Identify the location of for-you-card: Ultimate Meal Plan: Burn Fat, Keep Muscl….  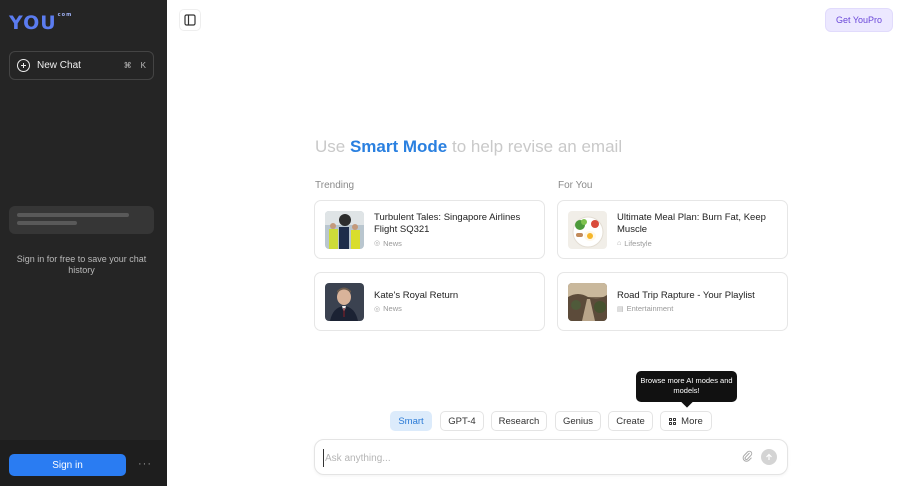
(672, 229).